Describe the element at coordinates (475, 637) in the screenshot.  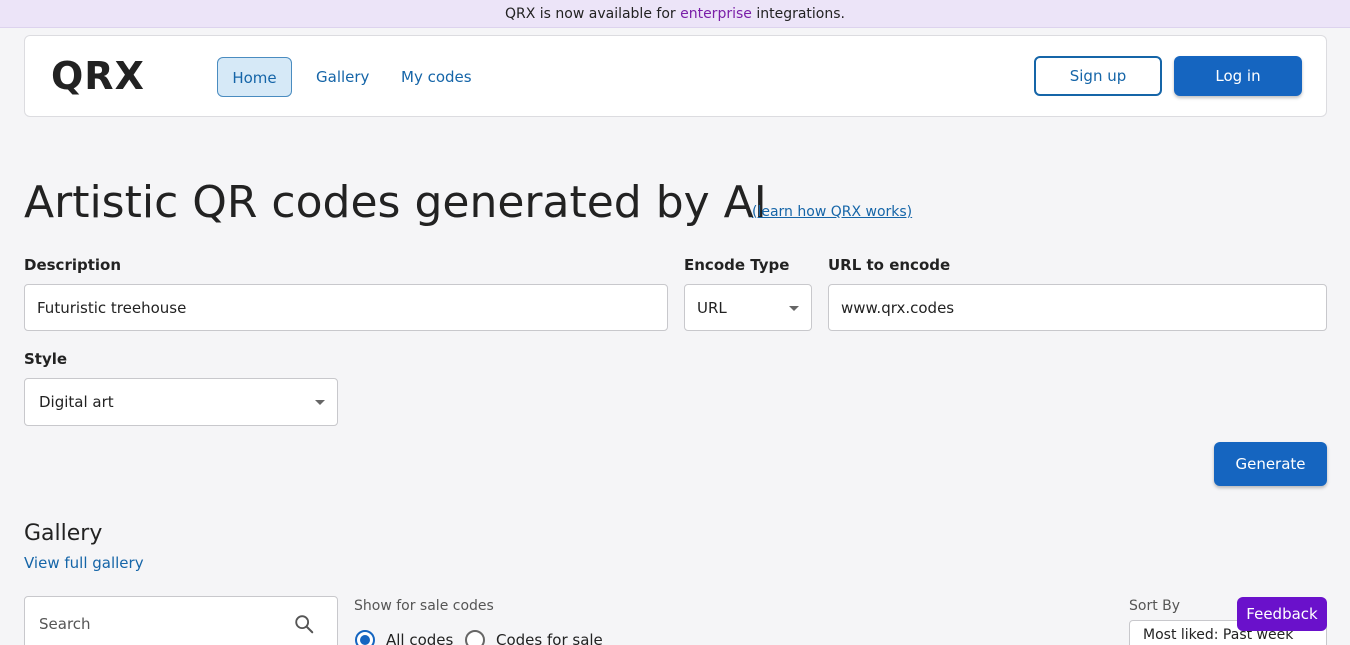
I see `radio-codes-for-sale` at that location.